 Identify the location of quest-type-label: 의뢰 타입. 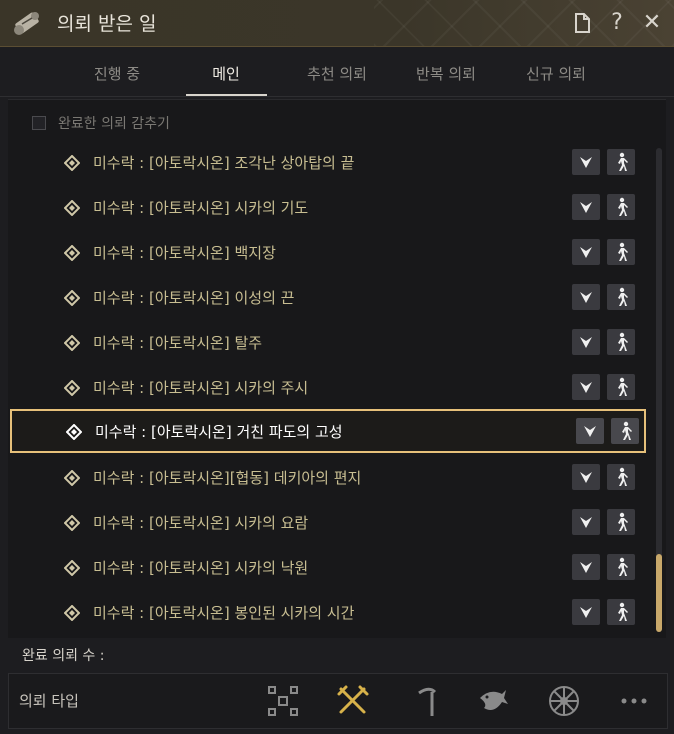
(49, 701).